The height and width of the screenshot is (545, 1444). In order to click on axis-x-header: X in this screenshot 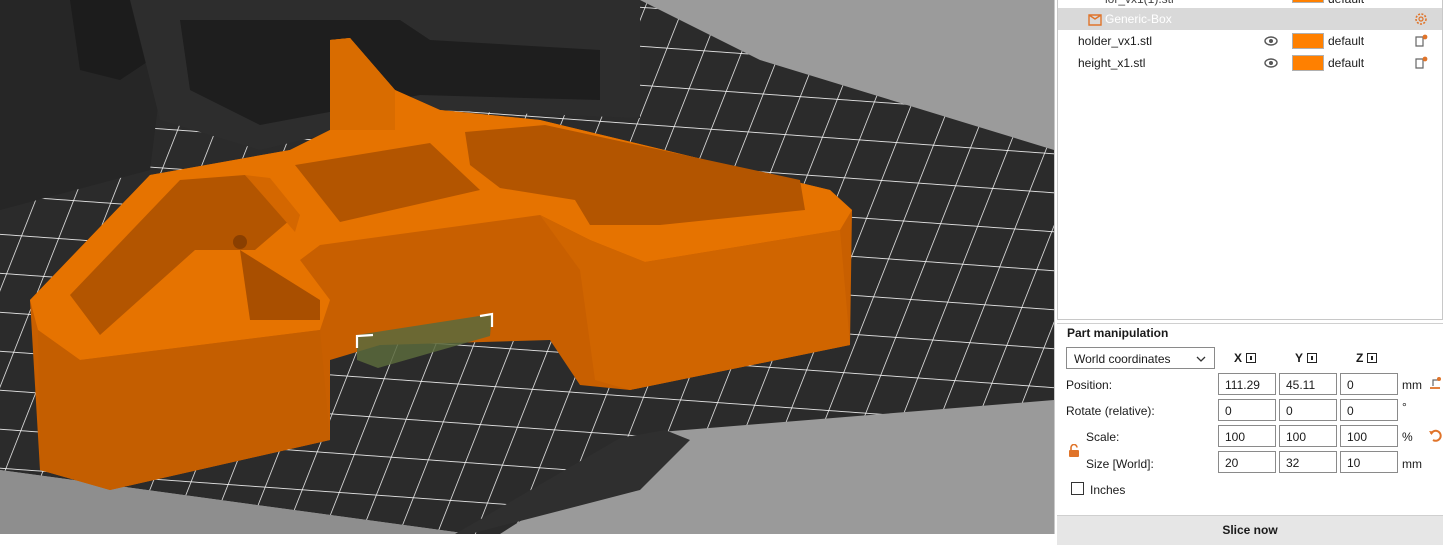, I will do `click(1245, 358)`.